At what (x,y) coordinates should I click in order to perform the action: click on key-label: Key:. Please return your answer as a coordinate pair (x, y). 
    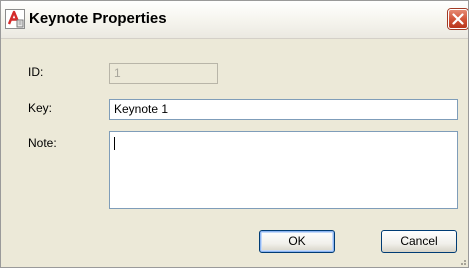
    Looking at the image, I should click on (40, 108).